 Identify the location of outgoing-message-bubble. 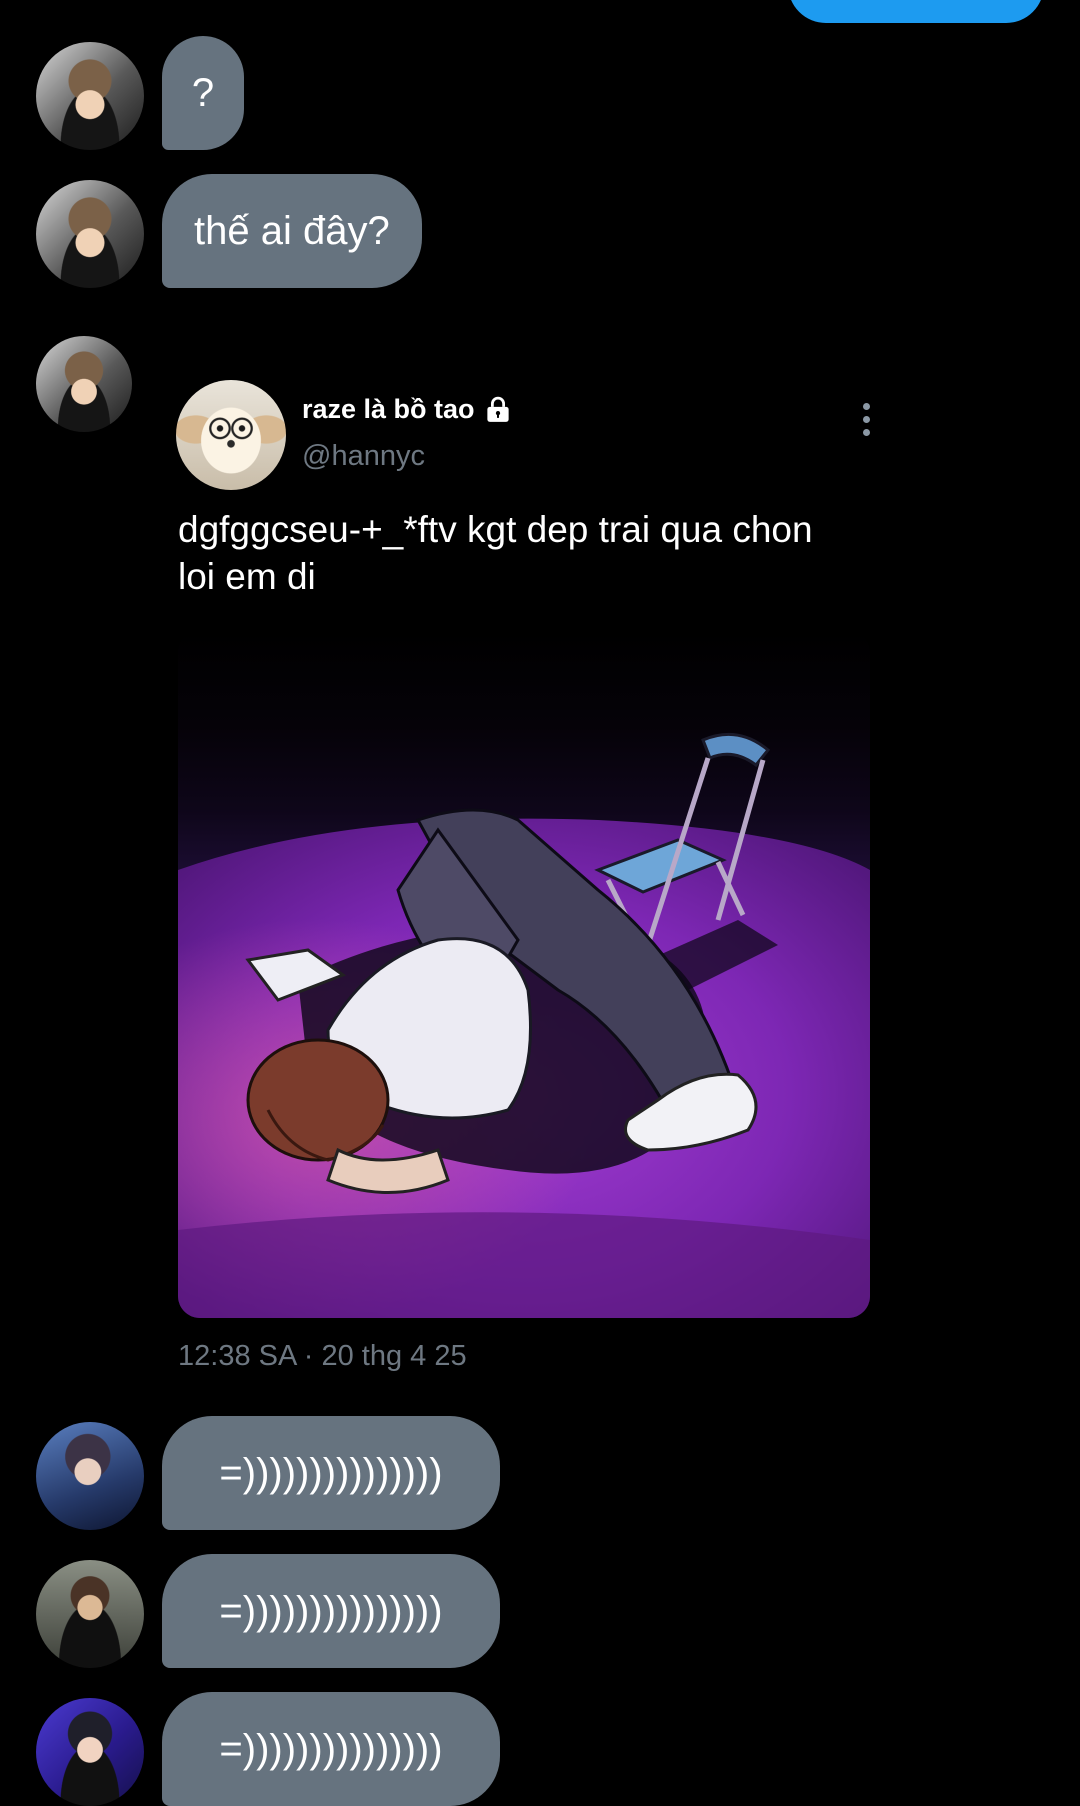
(916, 11).